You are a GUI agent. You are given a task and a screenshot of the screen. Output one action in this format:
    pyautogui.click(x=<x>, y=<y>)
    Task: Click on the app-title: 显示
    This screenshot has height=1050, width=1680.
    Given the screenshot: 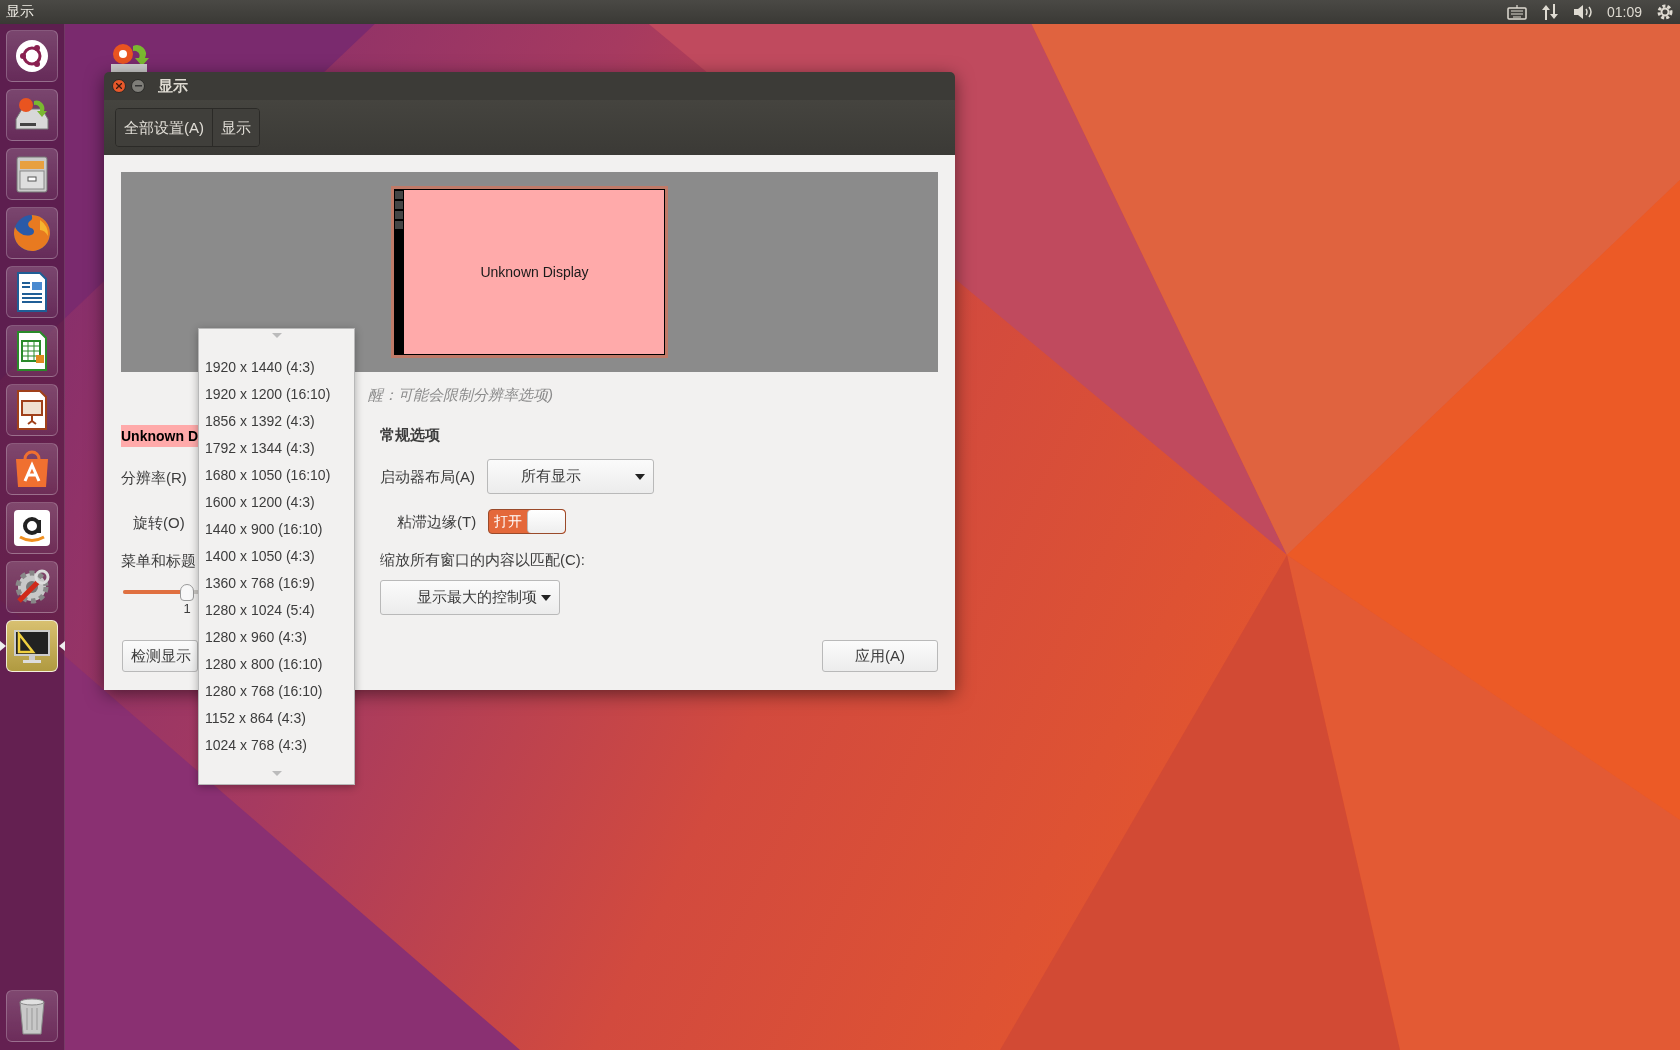 What is the action you would take?
    pyautogui.click(x=20, y=12)
    